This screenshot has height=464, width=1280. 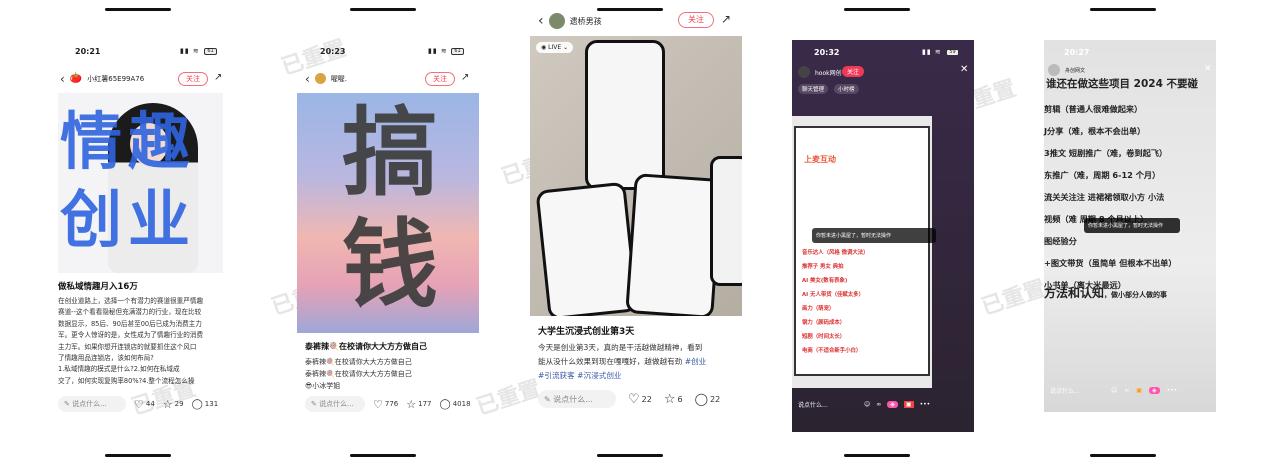 I want to click on comment-count: 22, so click(x=715, y=399).